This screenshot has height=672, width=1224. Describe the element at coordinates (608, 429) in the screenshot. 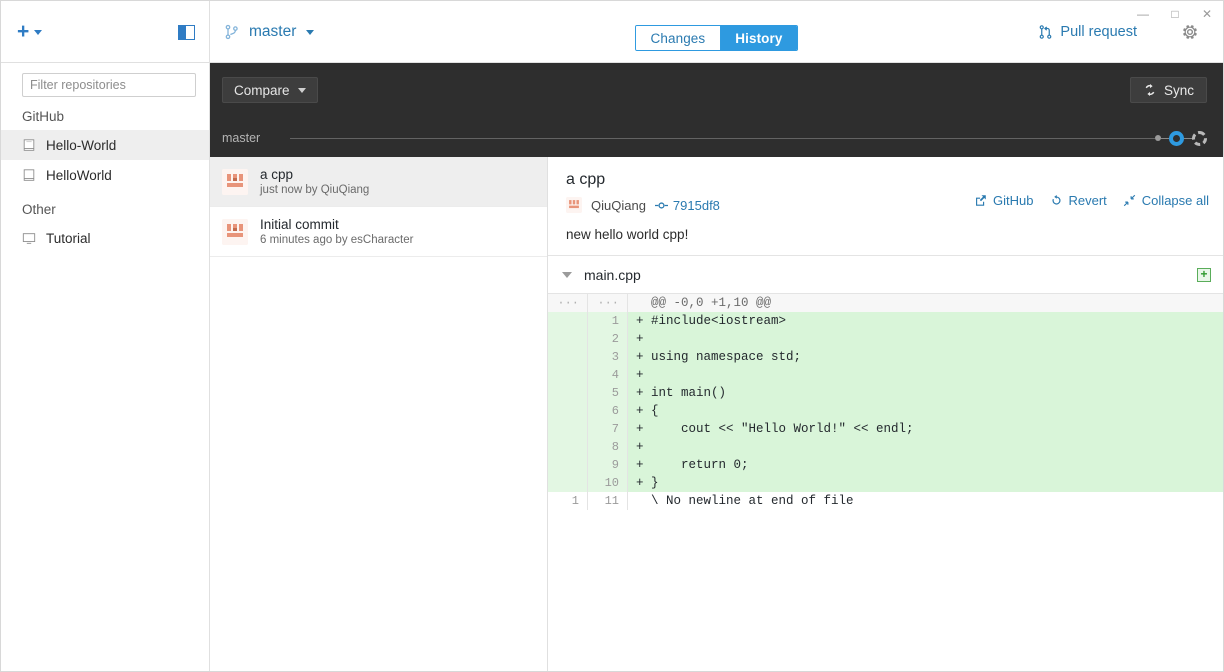

I see `diff-new-line-number: 7` at that location.